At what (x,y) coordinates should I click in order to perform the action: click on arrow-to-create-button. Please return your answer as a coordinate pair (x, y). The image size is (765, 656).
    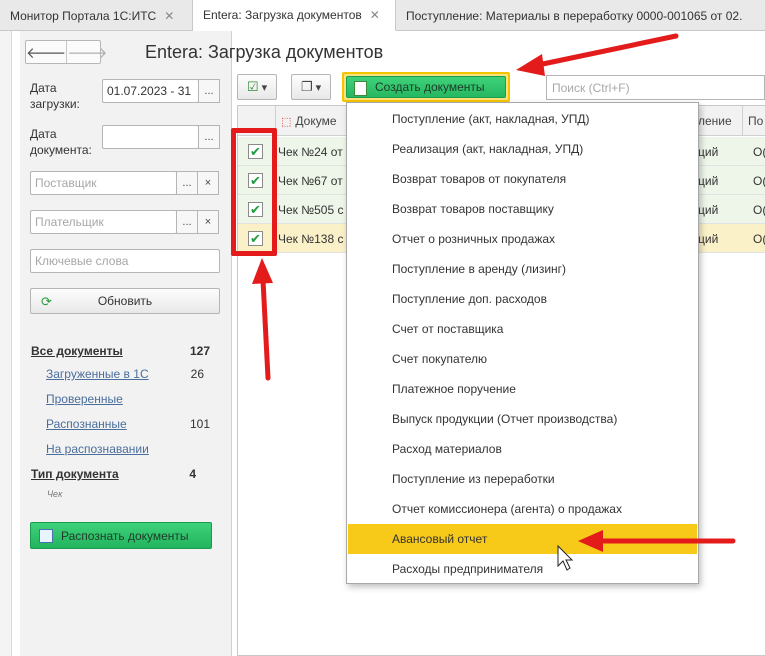
    Looking at the image, I should click on (597, 54).